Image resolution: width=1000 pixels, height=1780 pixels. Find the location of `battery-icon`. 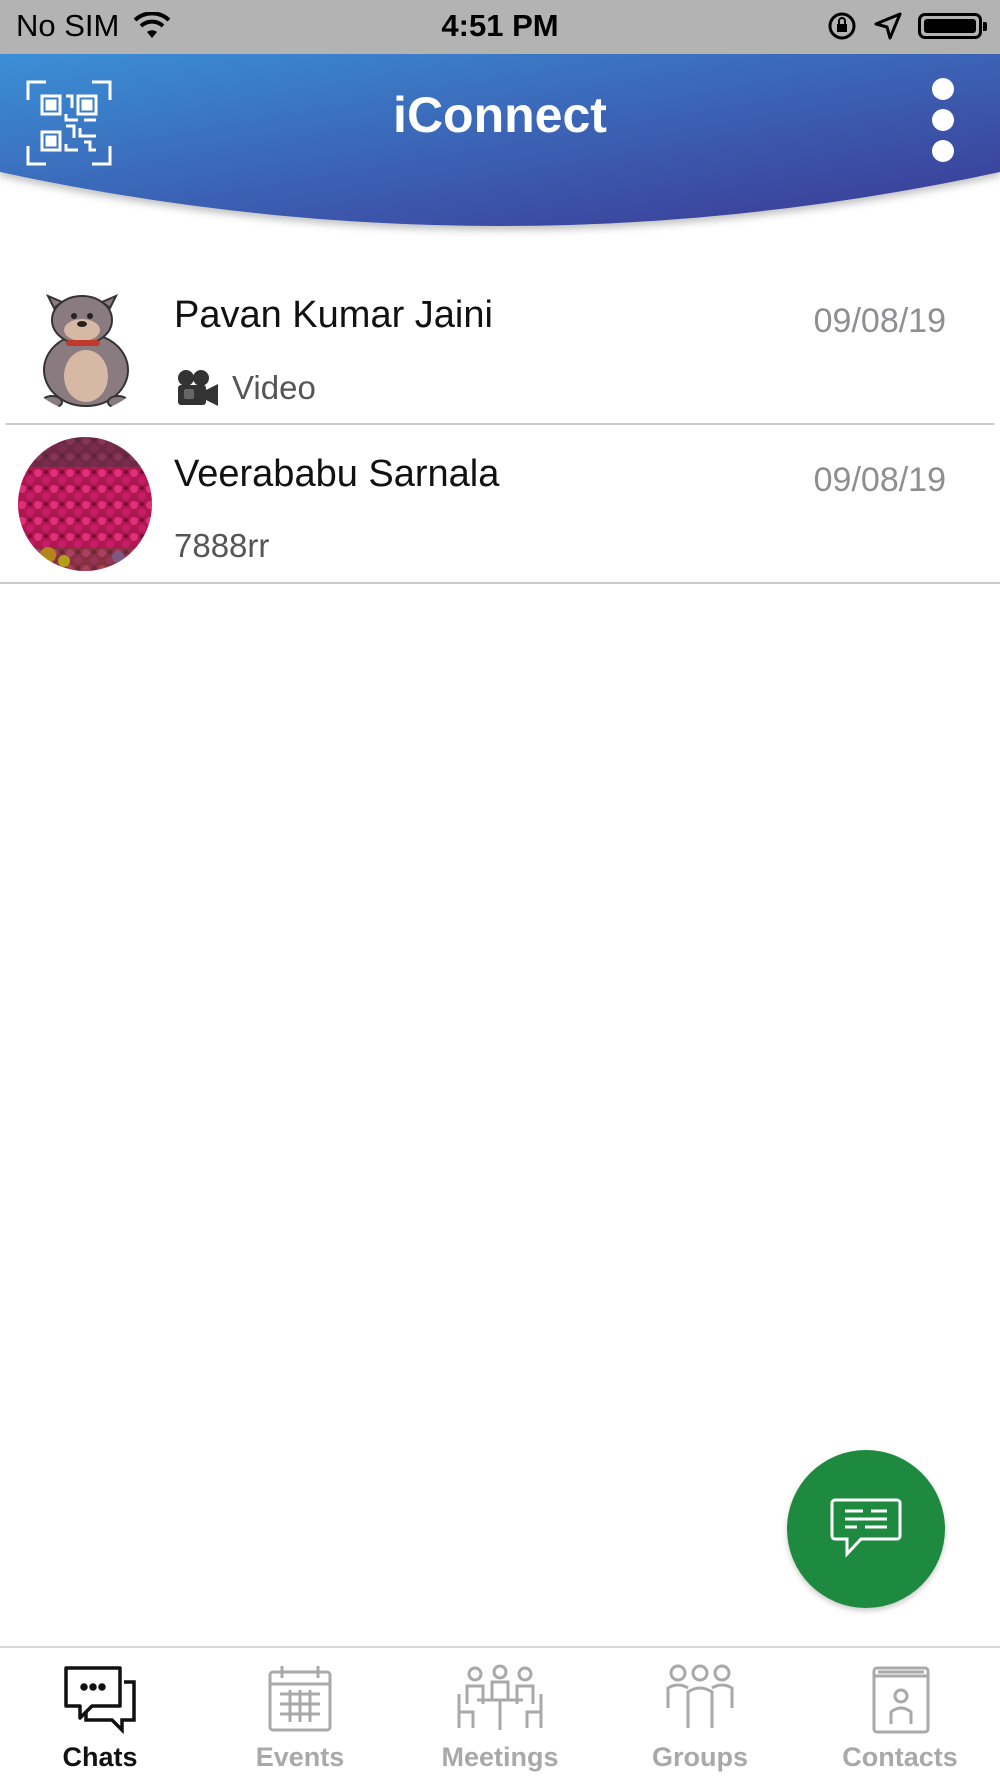

battery-icon is located at coordinates (952, 26).